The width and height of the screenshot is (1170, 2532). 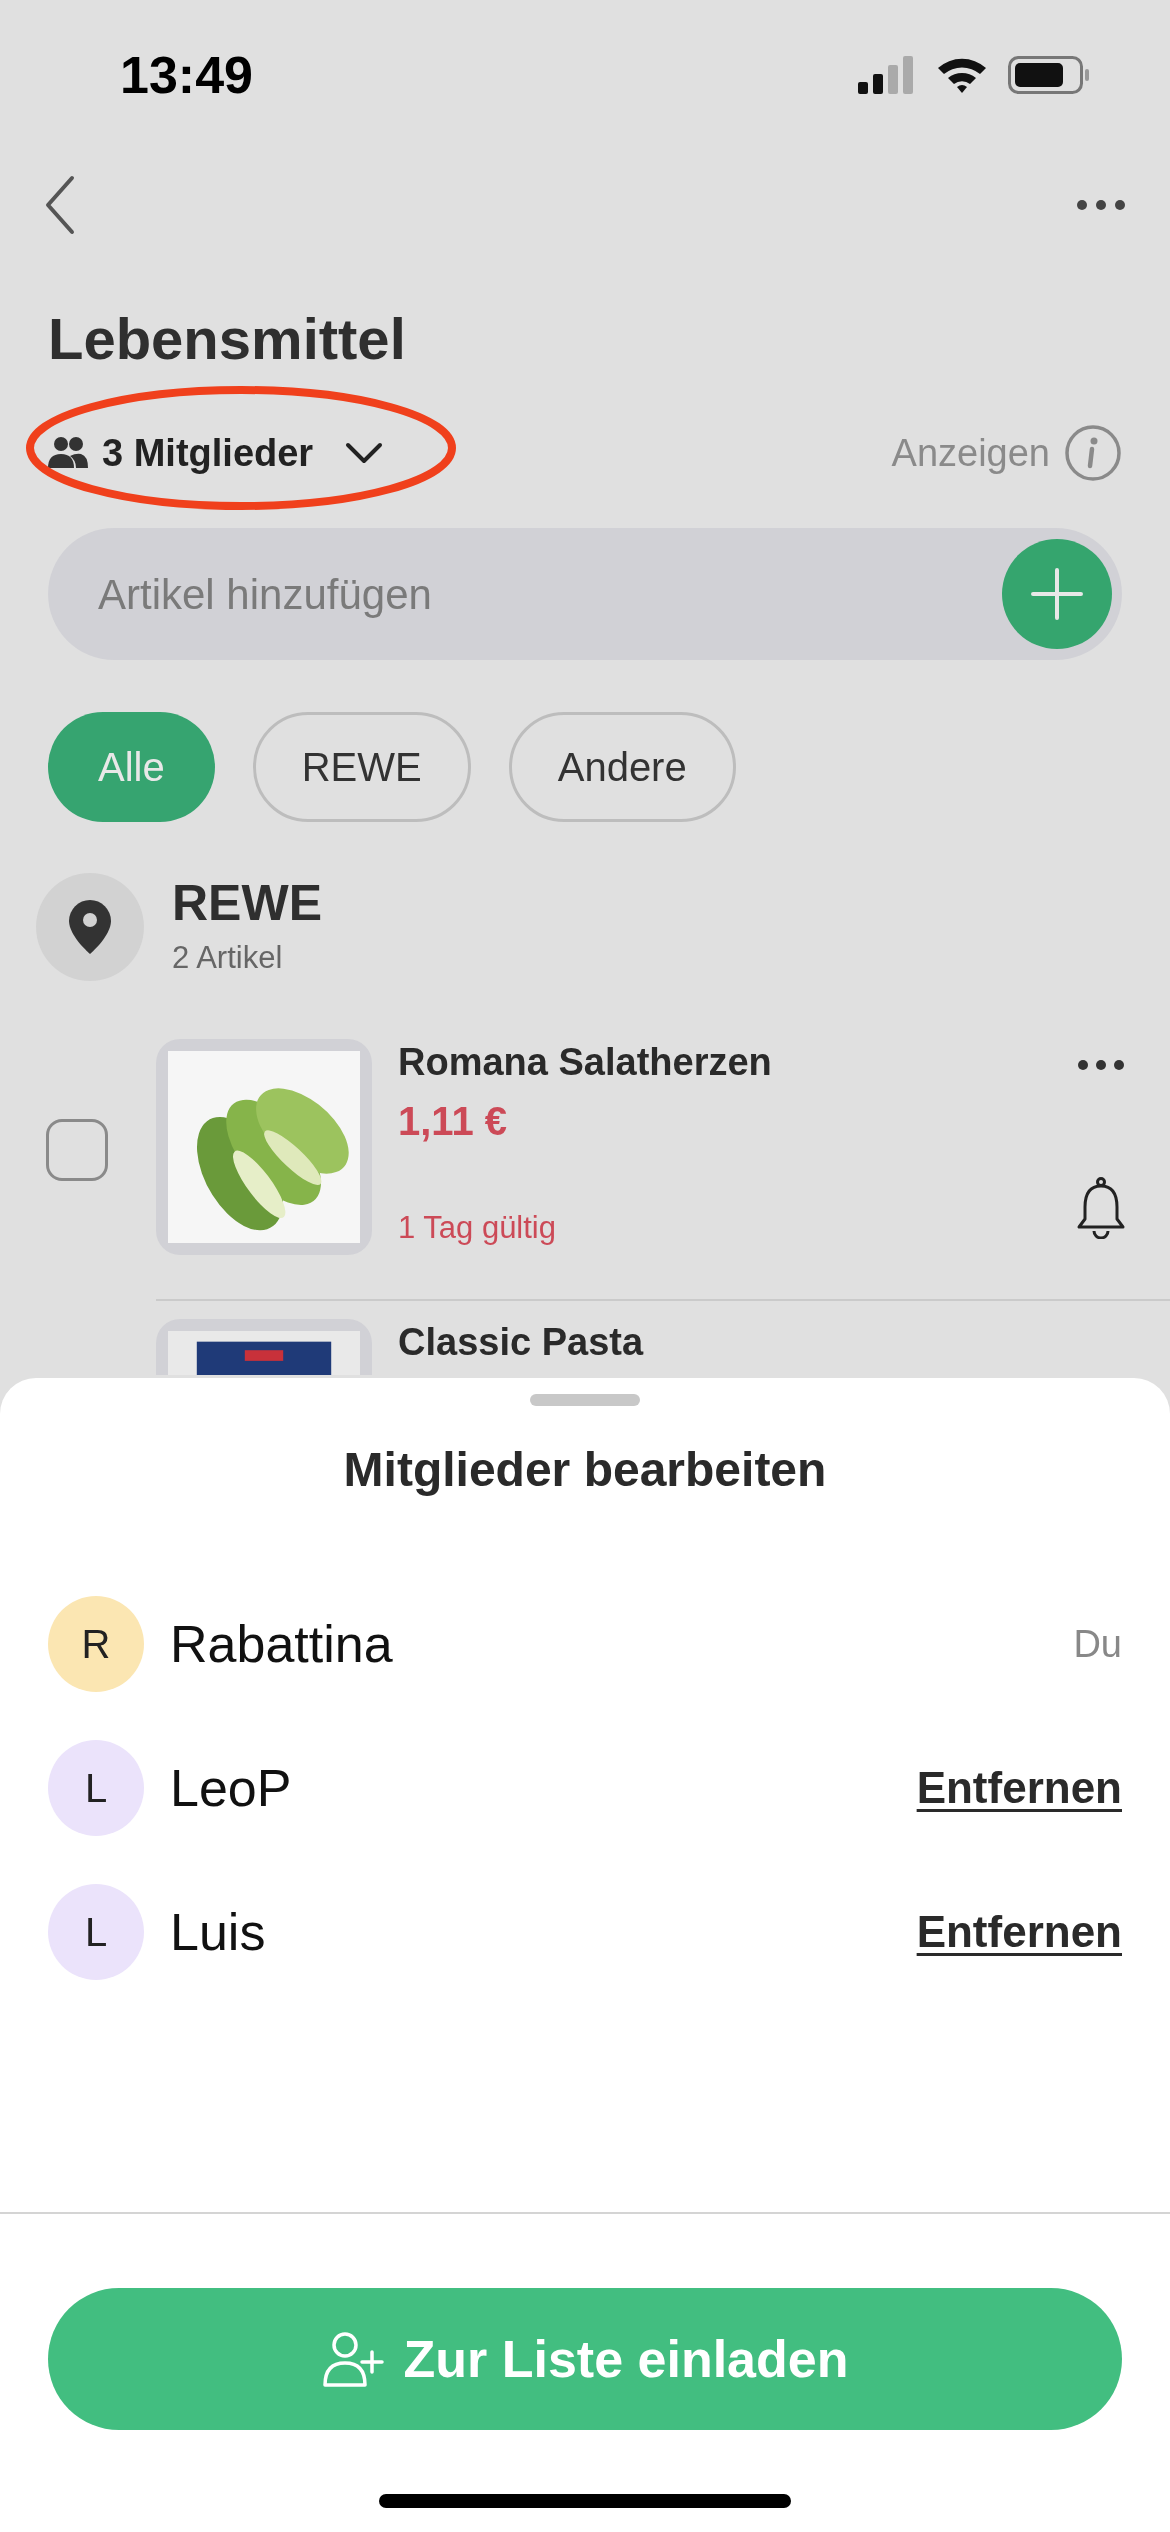 What do you see at coordinates (498, 594) in the screenshot?
I see `add-item-input: Artikel hinzufügen` at bounding box center [498, 594].